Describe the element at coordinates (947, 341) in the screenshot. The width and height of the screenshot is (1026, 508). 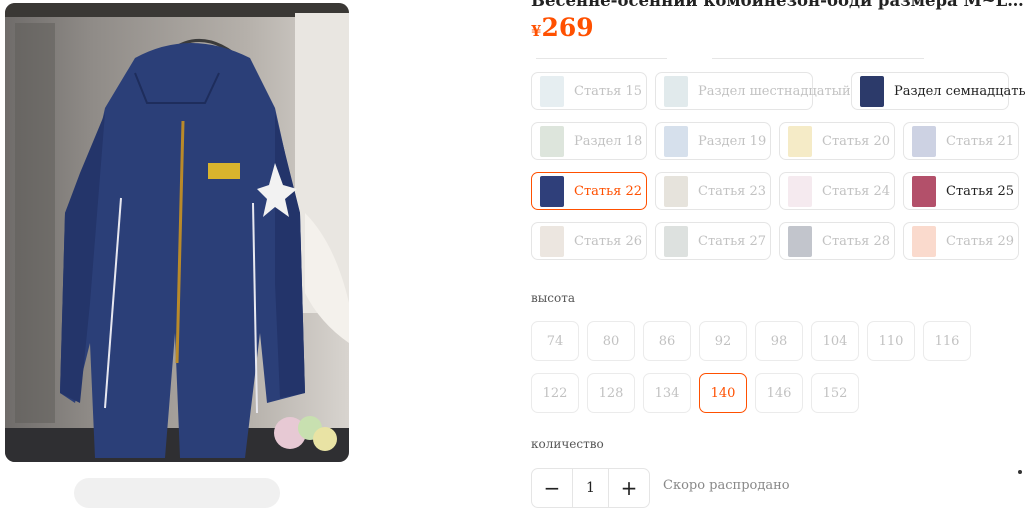
I see `size-option: 116` at that location.